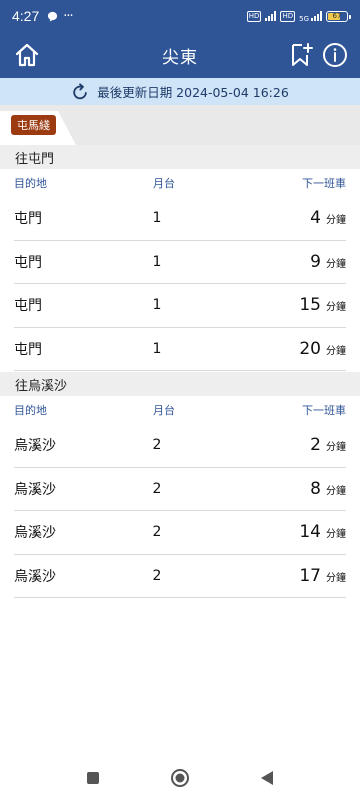 The width and height of the screenshot is (360, 800). What do you see at coordinates (180, 489) in the screenshot?
I see `train-row: 烏溪沙 2 8 分鐘` at bounding box center [180, 489].